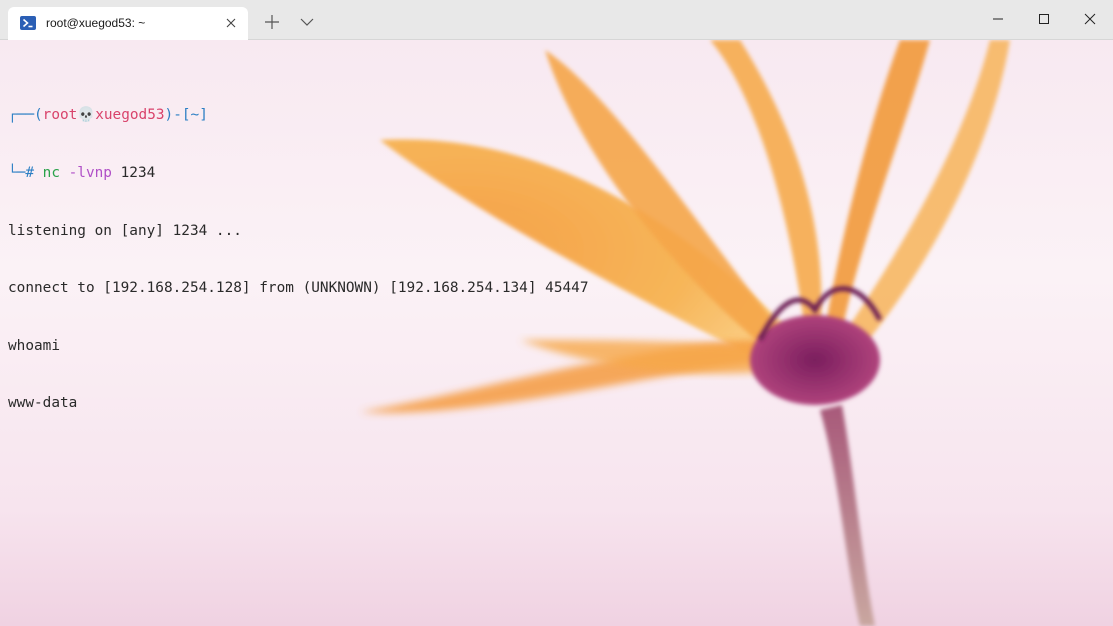 This screenshot has width=1113, height=626. Describe the element at coordinates (298, 173) in the screenshot. I see `prompt-line-command: └─# nc -lvnp 1234` at that location.